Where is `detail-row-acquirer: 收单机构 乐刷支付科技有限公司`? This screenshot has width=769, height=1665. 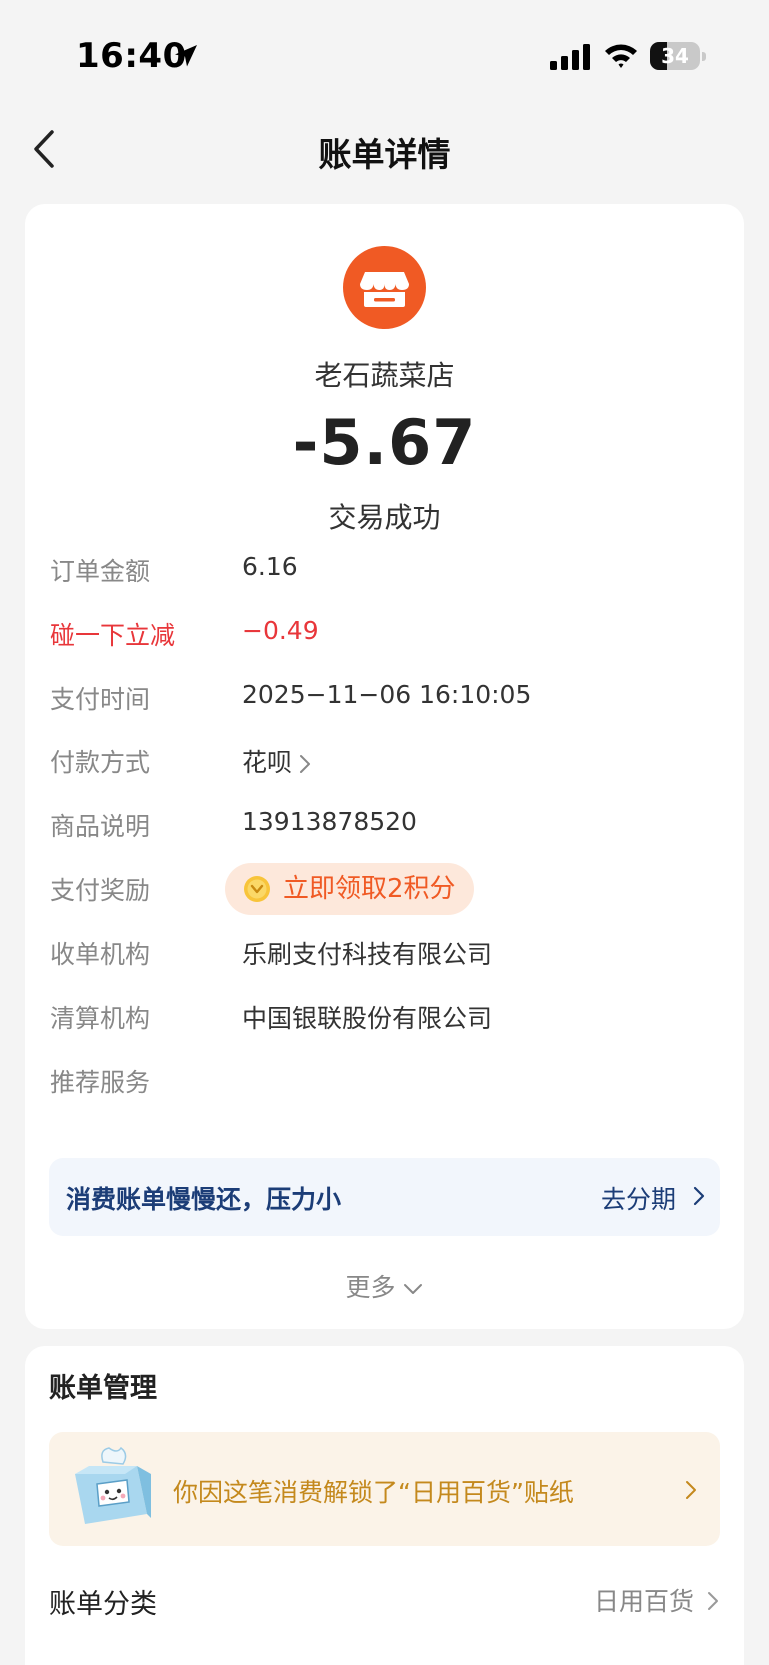
detail-row-acquirer: 收单机构 乐刷支付科技有限公司 is located at coordinates (384, 955).